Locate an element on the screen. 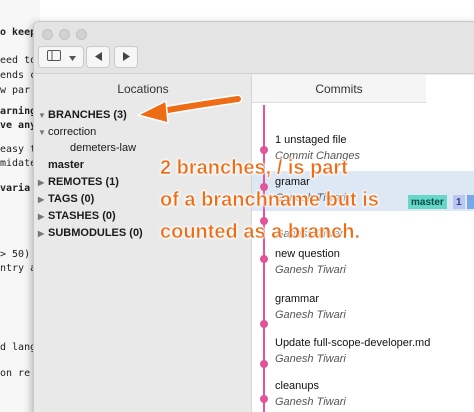 The width and height of the screenshot is (474, 412). editor-line: midate is located at coordinates (18, 163).